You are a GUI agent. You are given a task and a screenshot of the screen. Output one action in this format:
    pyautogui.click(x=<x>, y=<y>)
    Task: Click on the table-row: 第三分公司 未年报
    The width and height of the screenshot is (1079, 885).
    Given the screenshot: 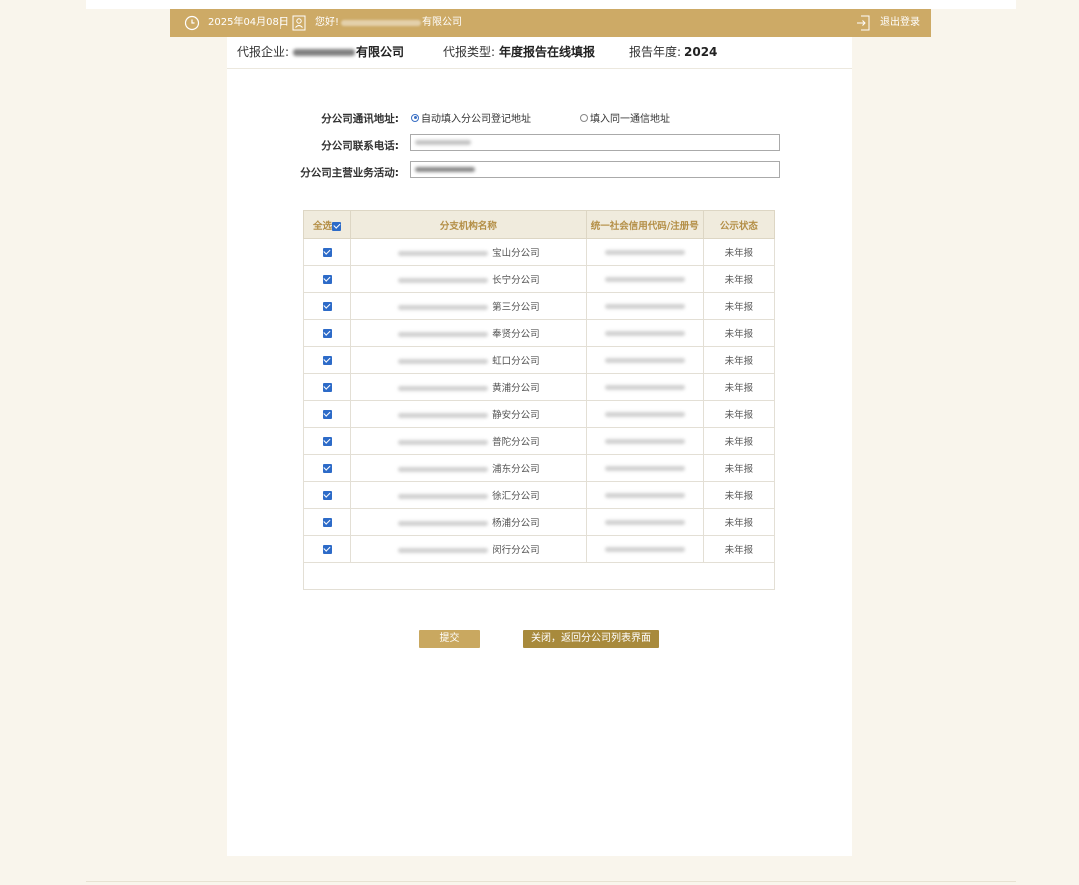 What is the action you would take?
    pyautogui.click(x=539, y=306)
    